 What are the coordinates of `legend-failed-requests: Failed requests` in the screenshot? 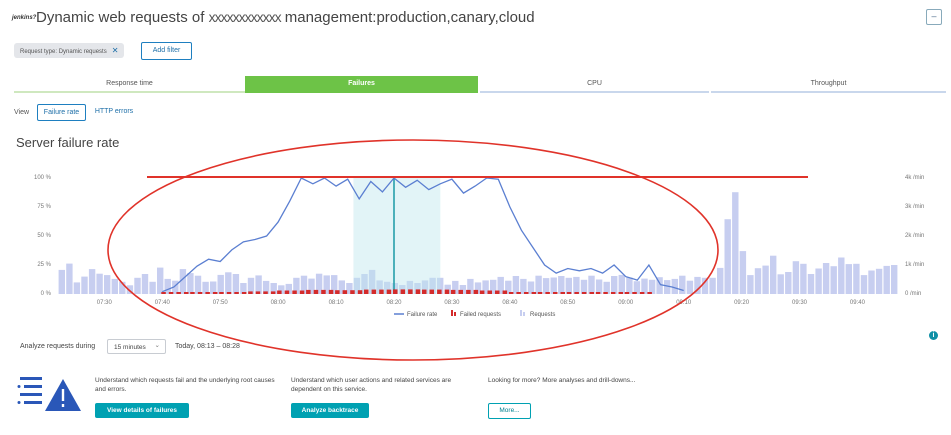 It's located at (480, 315).